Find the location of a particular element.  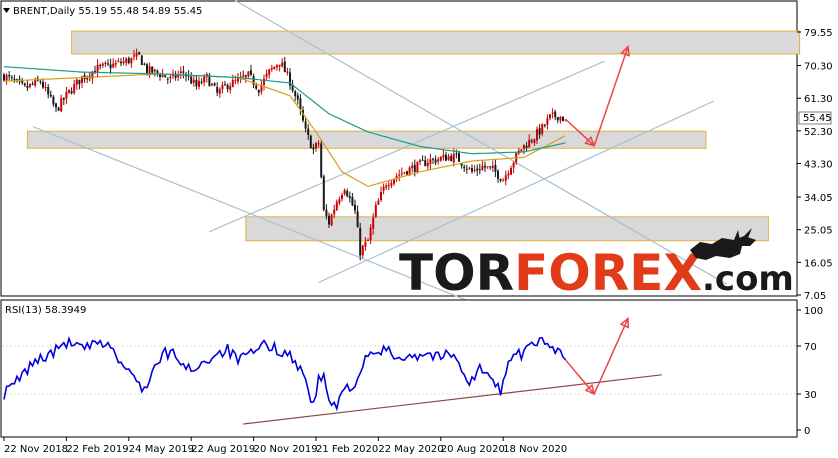

last-price-text: 55.45 is located at coordinates (817, 118).